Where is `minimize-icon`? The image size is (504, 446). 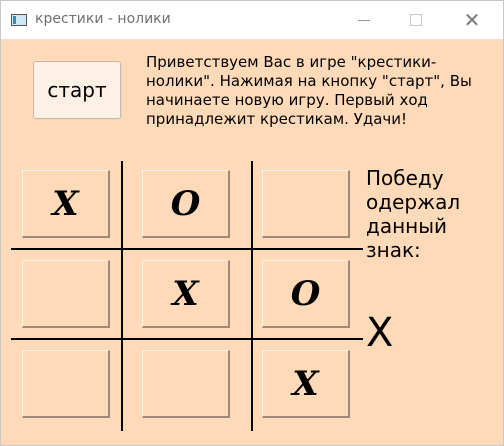
minimize-icon is located at coordinates (364, 20).